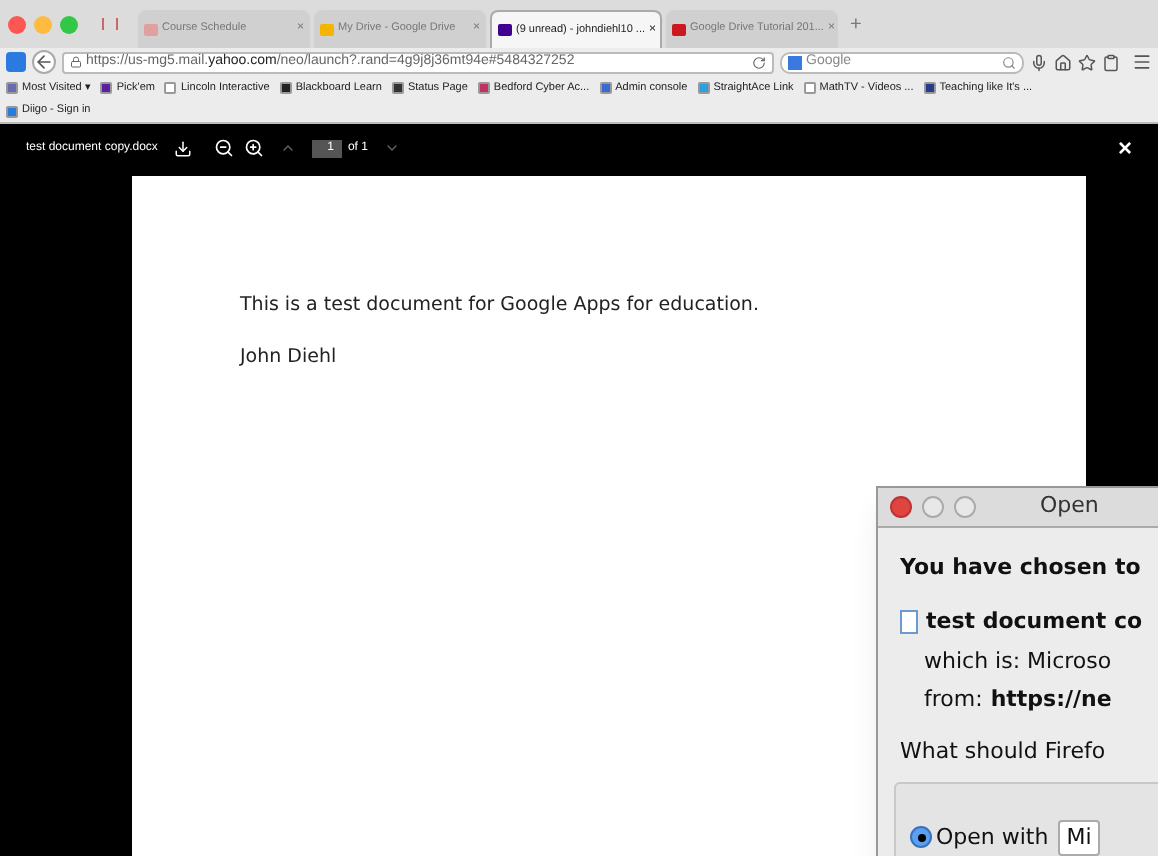 This screenshot has width=1158, height=856. Describe the element at coordinates (1034, 621) in the screenshot. I see `dialog-file-name: test document co` at that location.